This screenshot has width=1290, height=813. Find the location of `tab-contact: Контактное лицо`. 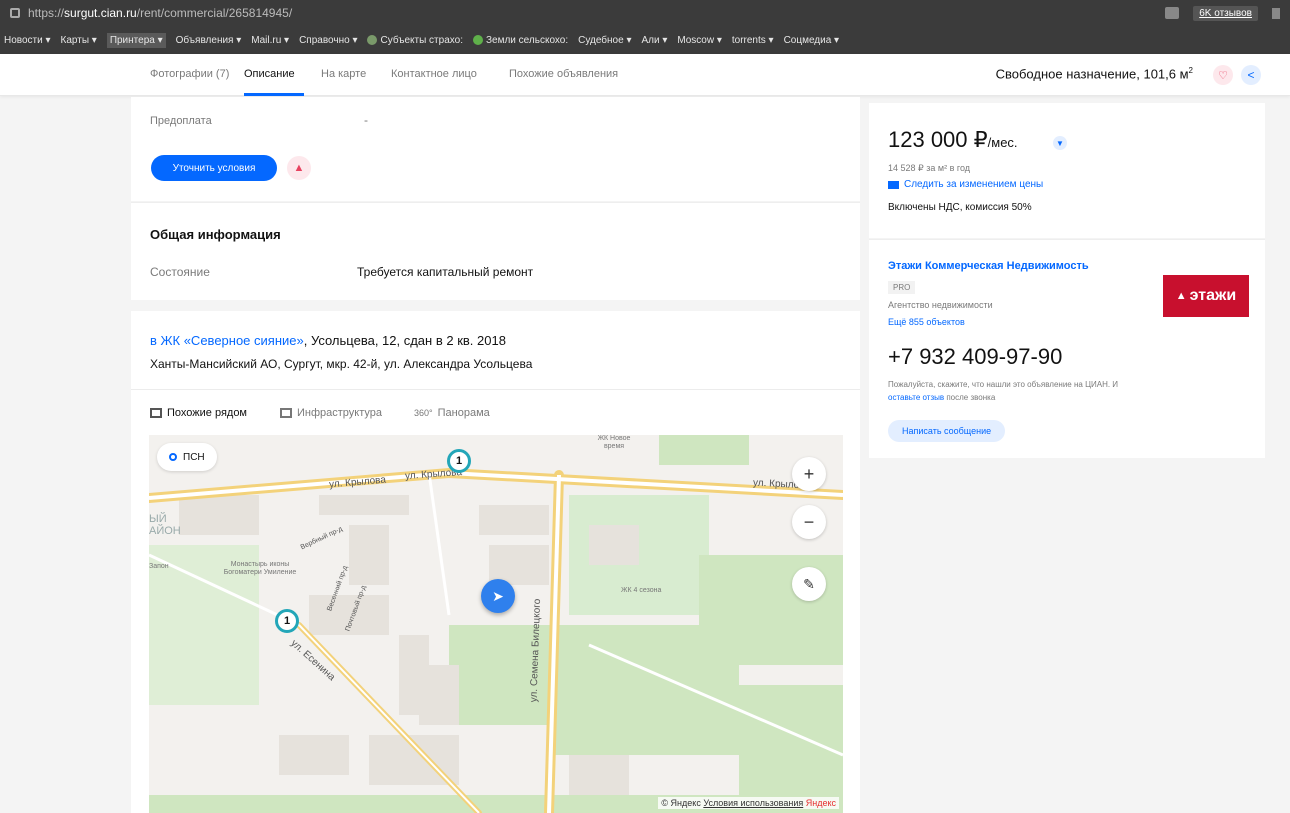

tab-contact: Контактное лицо is located at coordinates (434, 74).